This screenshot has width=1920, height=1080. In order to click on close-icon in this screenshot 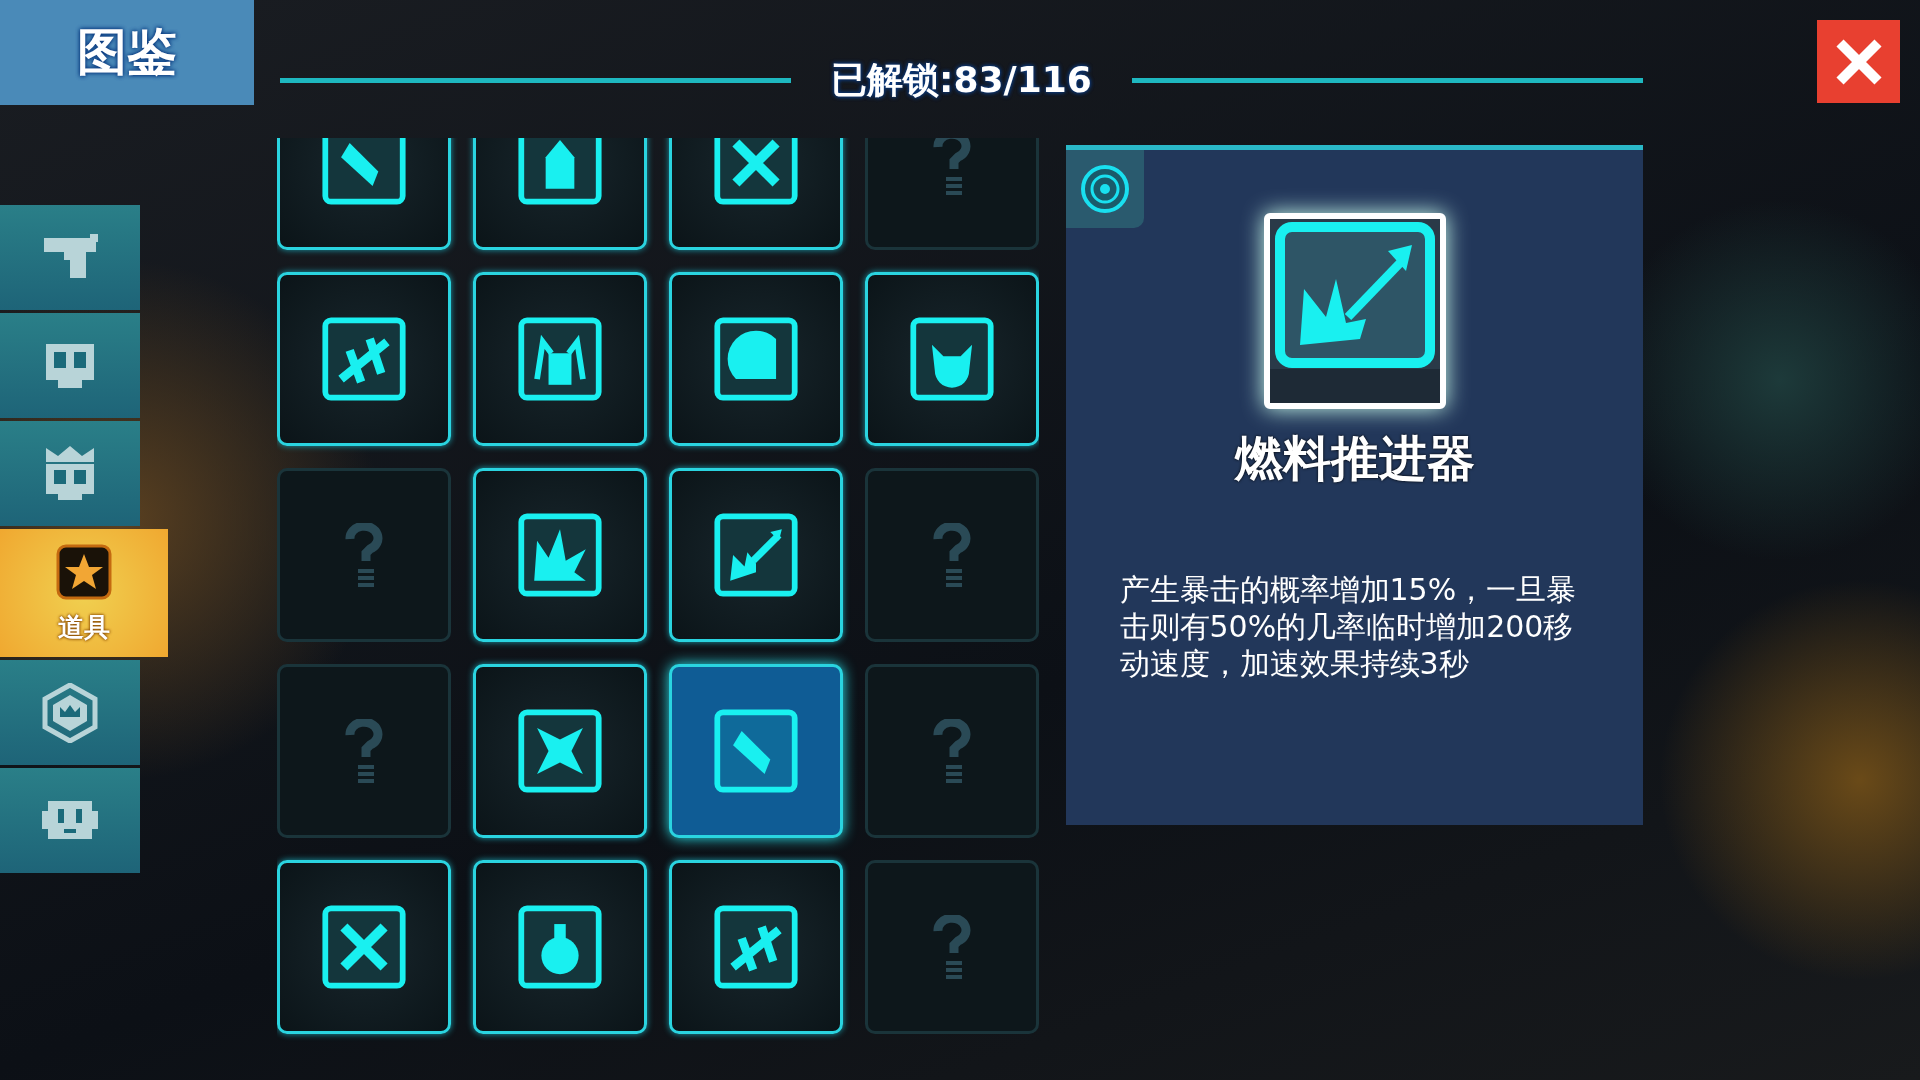, I will do `click(1858, 61)`.